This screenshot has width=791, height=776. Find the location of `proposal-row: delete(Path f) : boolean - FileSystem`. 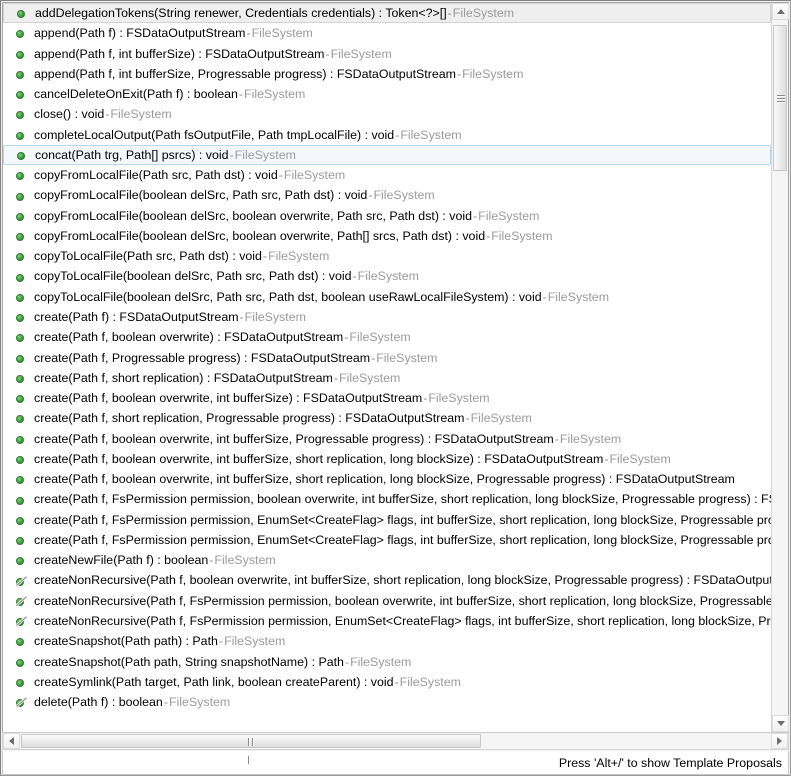

proposal-row: delete(Path f) : boolean - FileSystem is located at coordinates (387, 702).